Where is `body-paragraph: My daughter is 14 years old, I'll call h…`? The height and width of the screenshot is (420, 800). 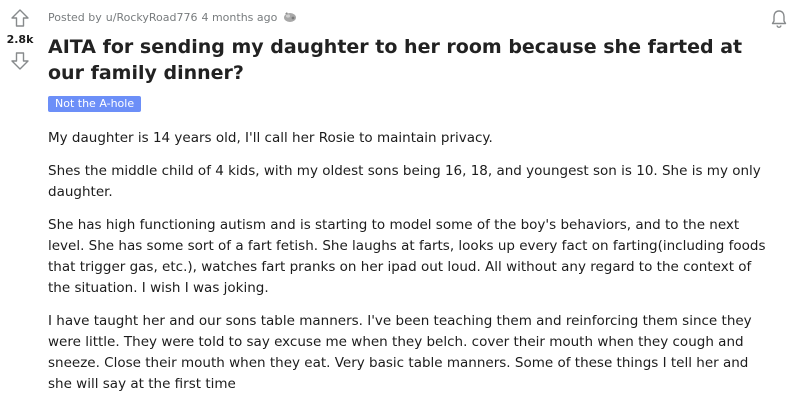 body-paragraph: My daughter is 14 years old, I'll call h… is located at coordinates (270, 138).